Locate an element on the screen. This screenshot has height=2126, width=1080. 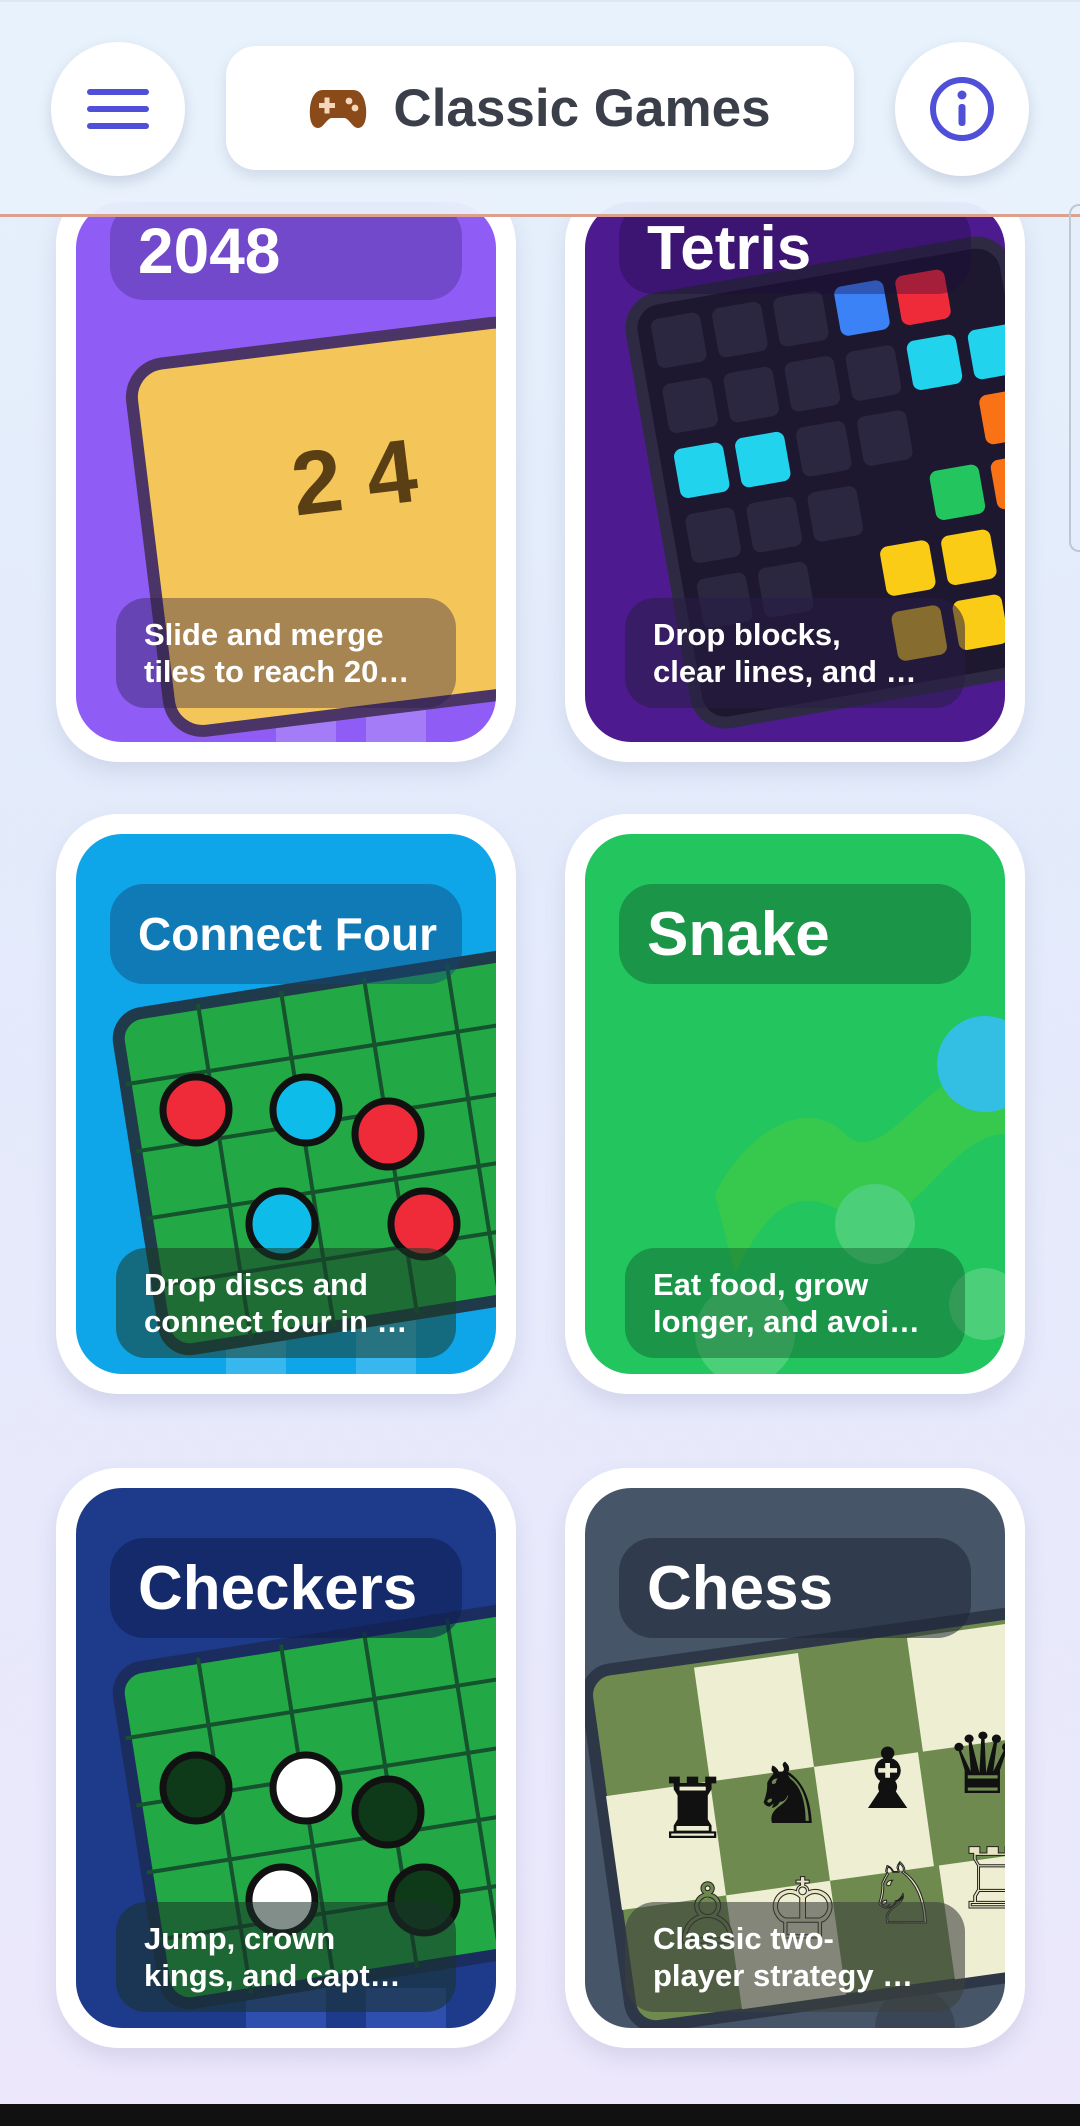
app-header: Classic Games is located at coordinates (540, 108).